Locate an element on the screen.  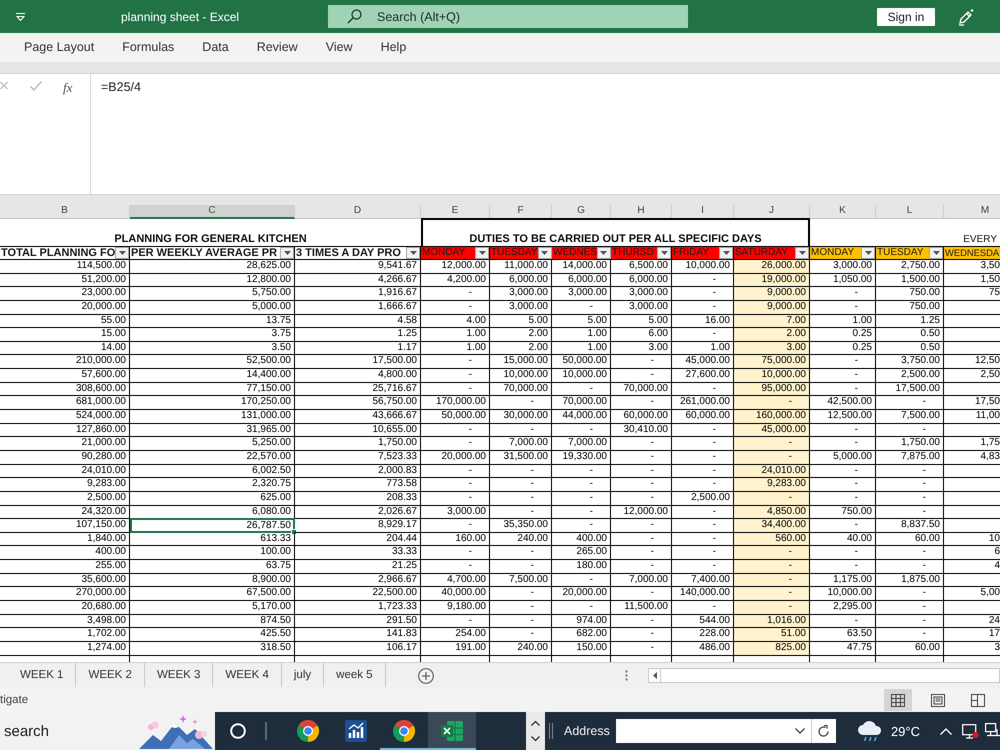
view-button is located at coordinates (898, 700).